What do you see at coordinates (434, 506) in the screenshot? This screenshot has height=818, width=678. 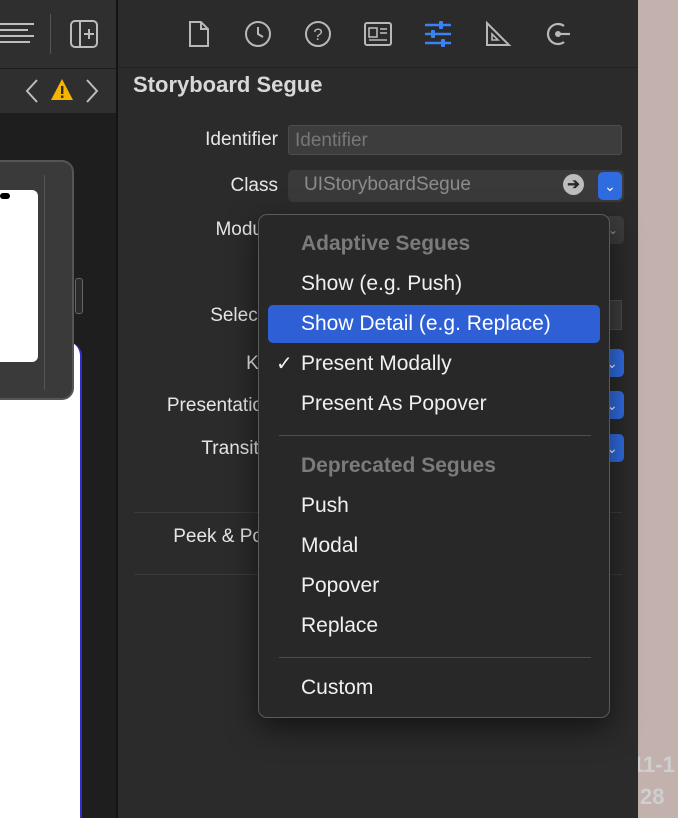 I see `menu-item-push: Push` at bounding box center [434, 506].